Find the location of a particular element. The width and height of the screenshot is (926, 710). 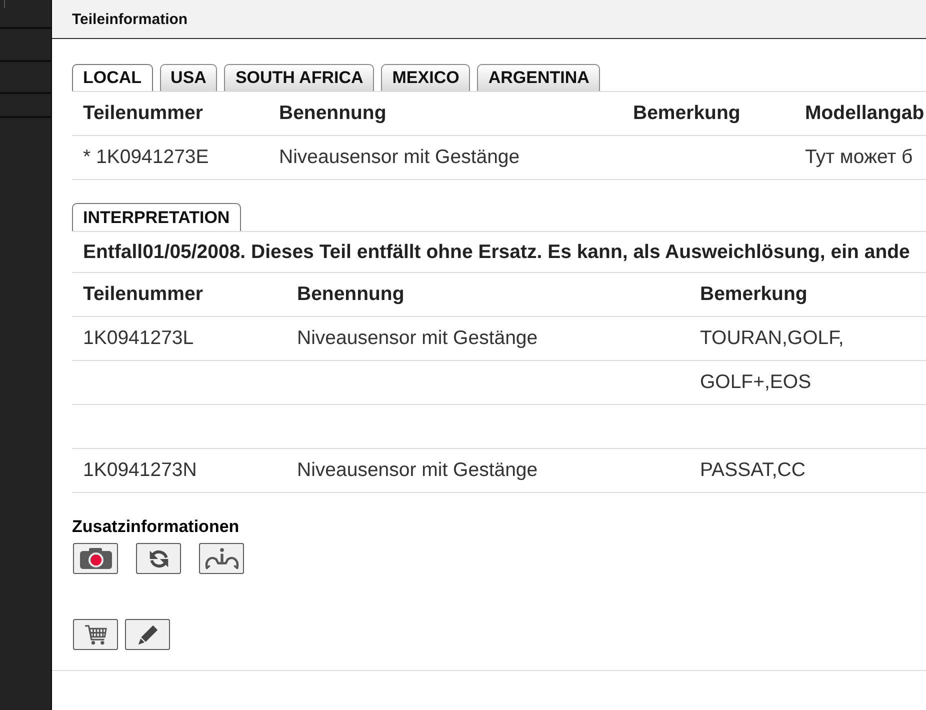

camera-icon is located at coordinates (96, 558).